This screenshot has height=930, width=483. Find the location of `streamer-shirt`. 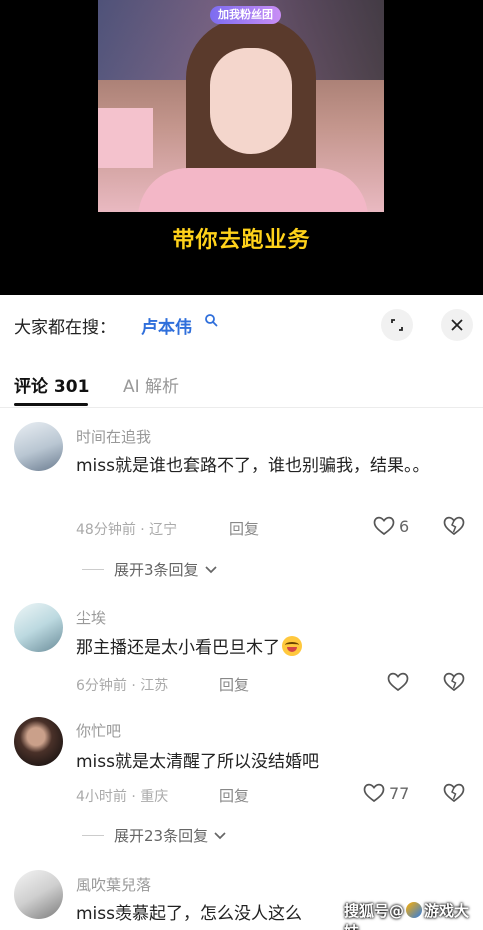

streamer-shirt is located at coordinates (253, 190).